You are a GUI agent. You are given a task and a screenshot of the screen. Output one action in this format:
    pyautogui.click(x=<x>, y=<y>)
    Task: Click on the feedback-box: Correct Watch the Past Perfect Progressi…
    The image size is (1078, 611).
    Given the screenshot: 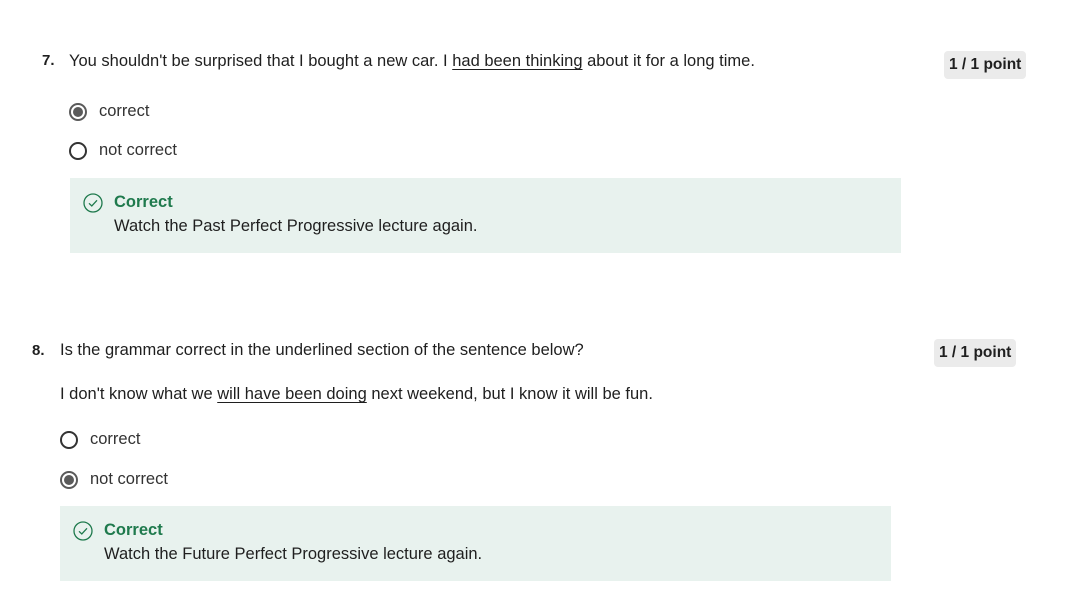 What is the action you would take?
    pyautogui.click(x=485, y=215)
    